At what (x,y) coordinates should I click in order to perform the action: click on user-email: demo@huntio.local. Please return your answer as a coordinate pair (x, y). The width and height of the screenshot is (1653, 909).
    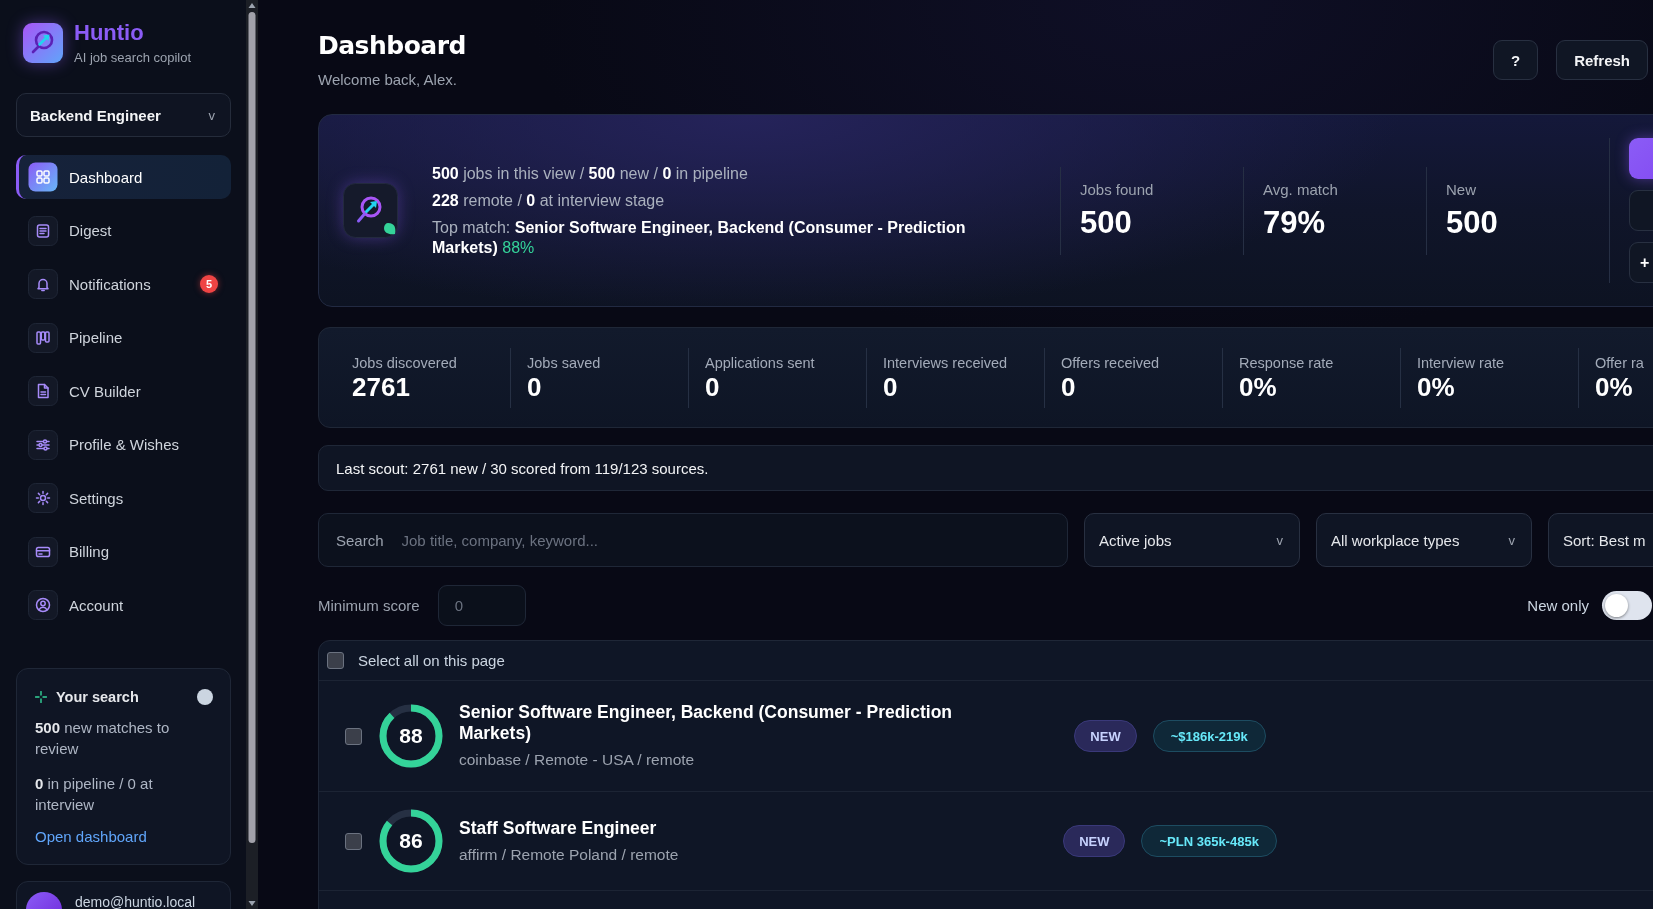
    Looking at the image, I should click on (135, 901).